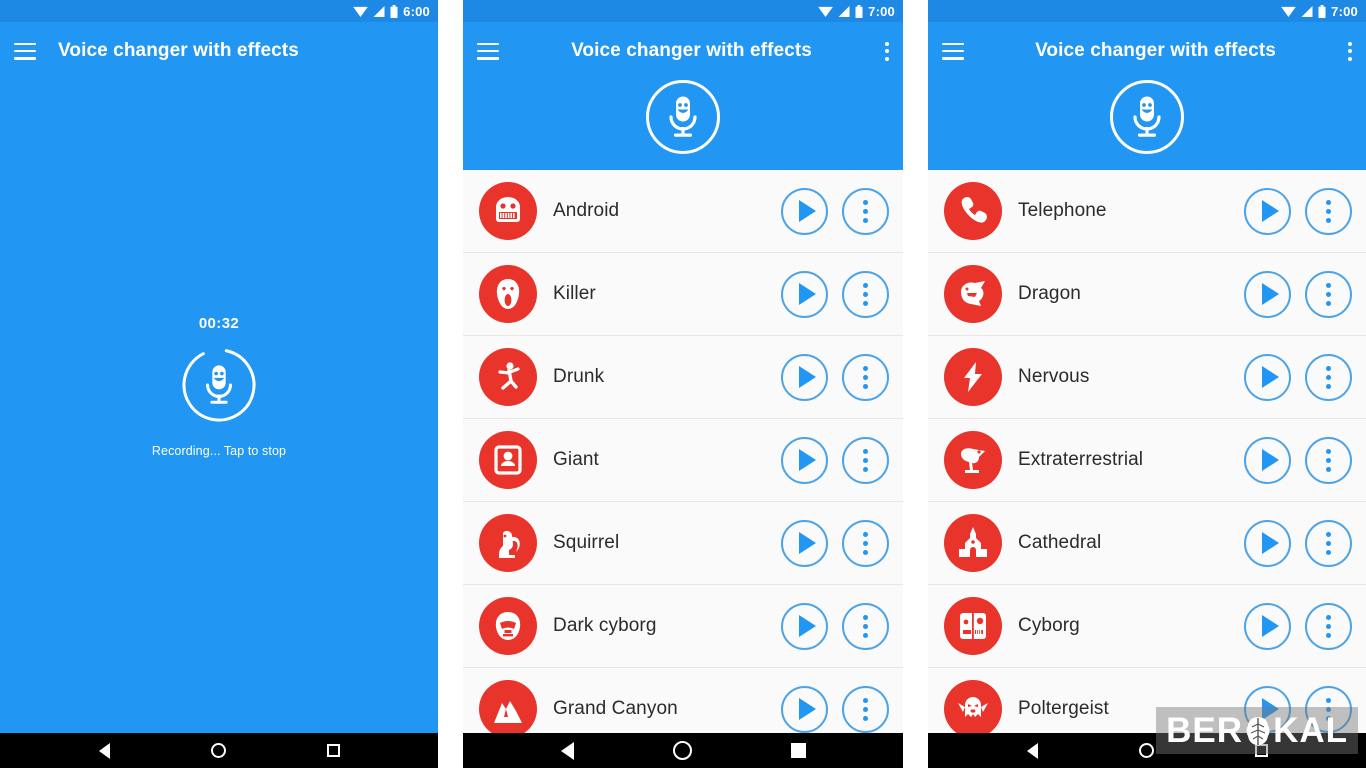 The image size is (1366, 768). Describe the element at coordinates (683, 626) in the screenshot. I see `list-item: Dark cyborg` at that location.